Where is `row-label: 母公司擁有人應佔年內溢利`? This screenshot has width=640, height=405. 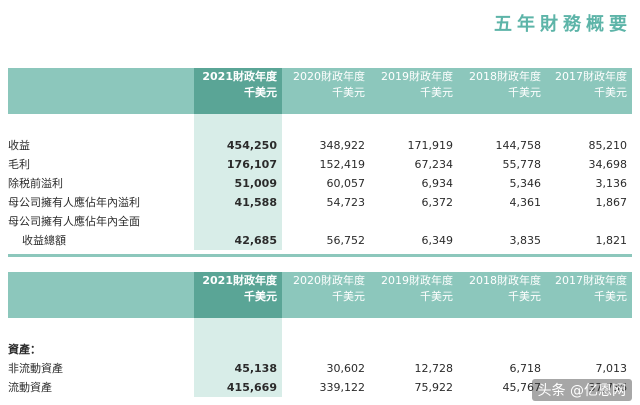 row-label: 母公司擁有人應佔年內溢利 is located at coordinates (74, 202).